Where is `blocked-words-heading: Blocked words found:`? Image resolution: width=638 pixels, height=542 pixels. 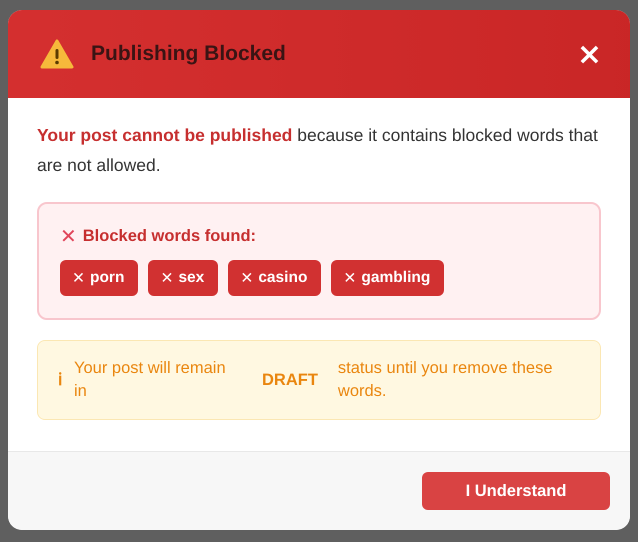 blocked-words-heading: Blocked words found: is located at coordinates (169, 236).